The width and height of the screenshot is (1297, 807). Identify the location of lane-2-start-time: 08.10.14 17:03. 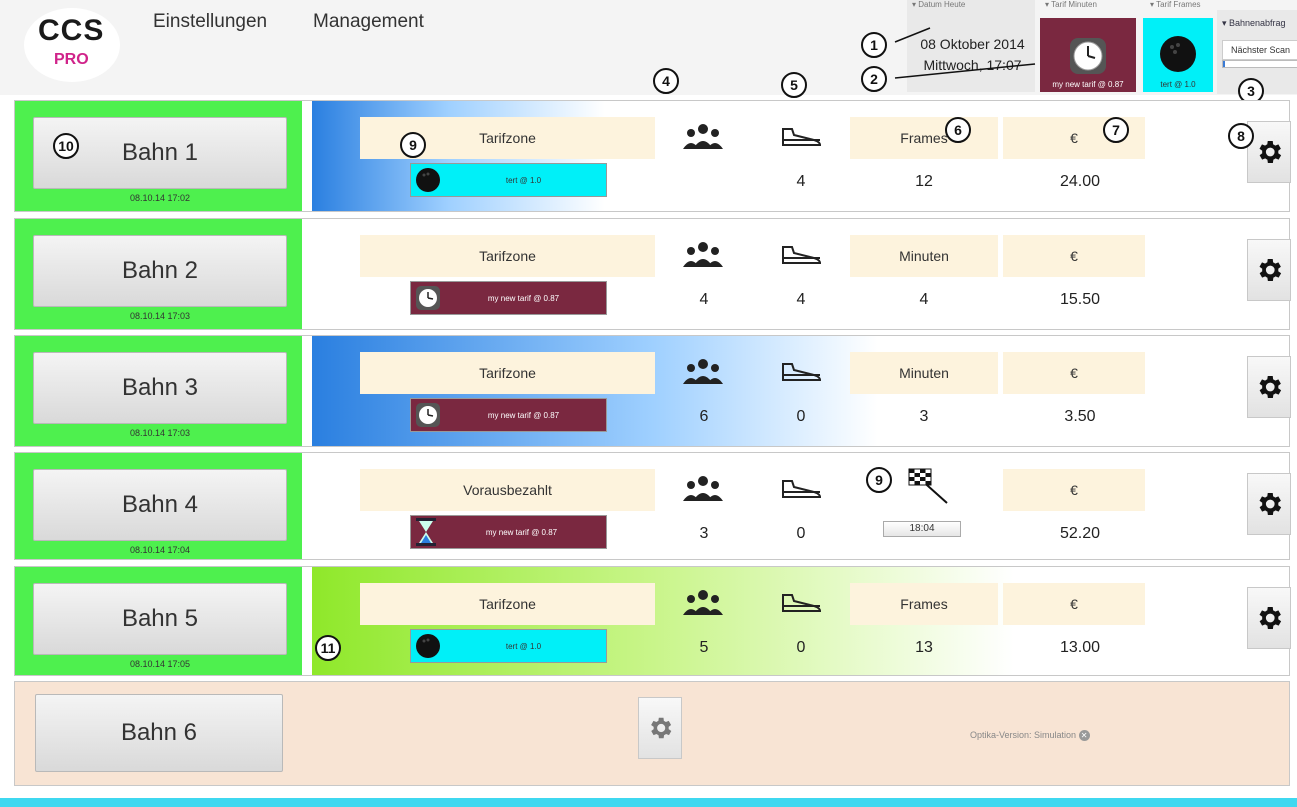
(160, 316).